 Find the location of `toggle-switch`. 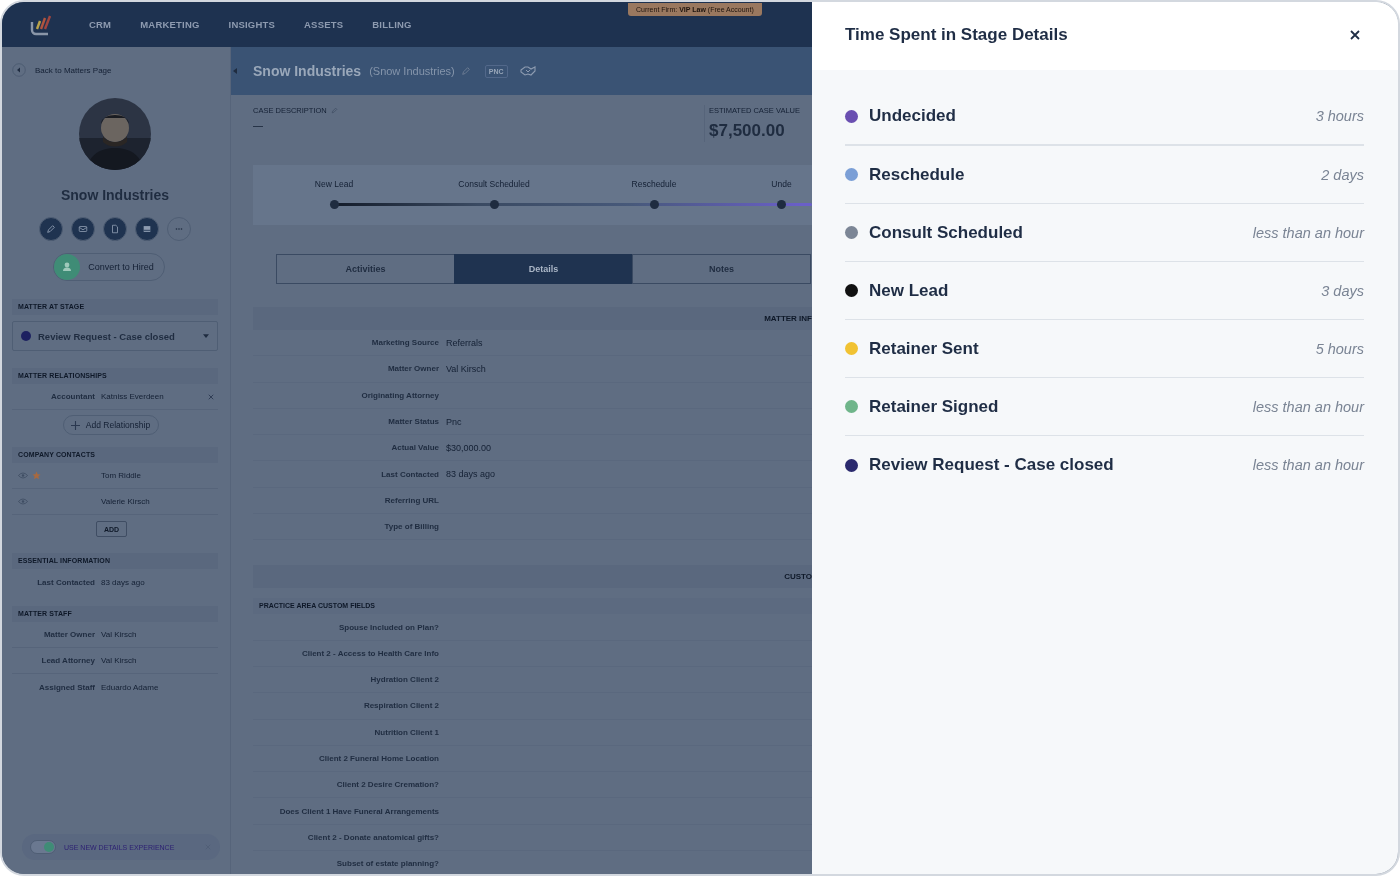

toggle-switch is located at coordinates (43, 847).